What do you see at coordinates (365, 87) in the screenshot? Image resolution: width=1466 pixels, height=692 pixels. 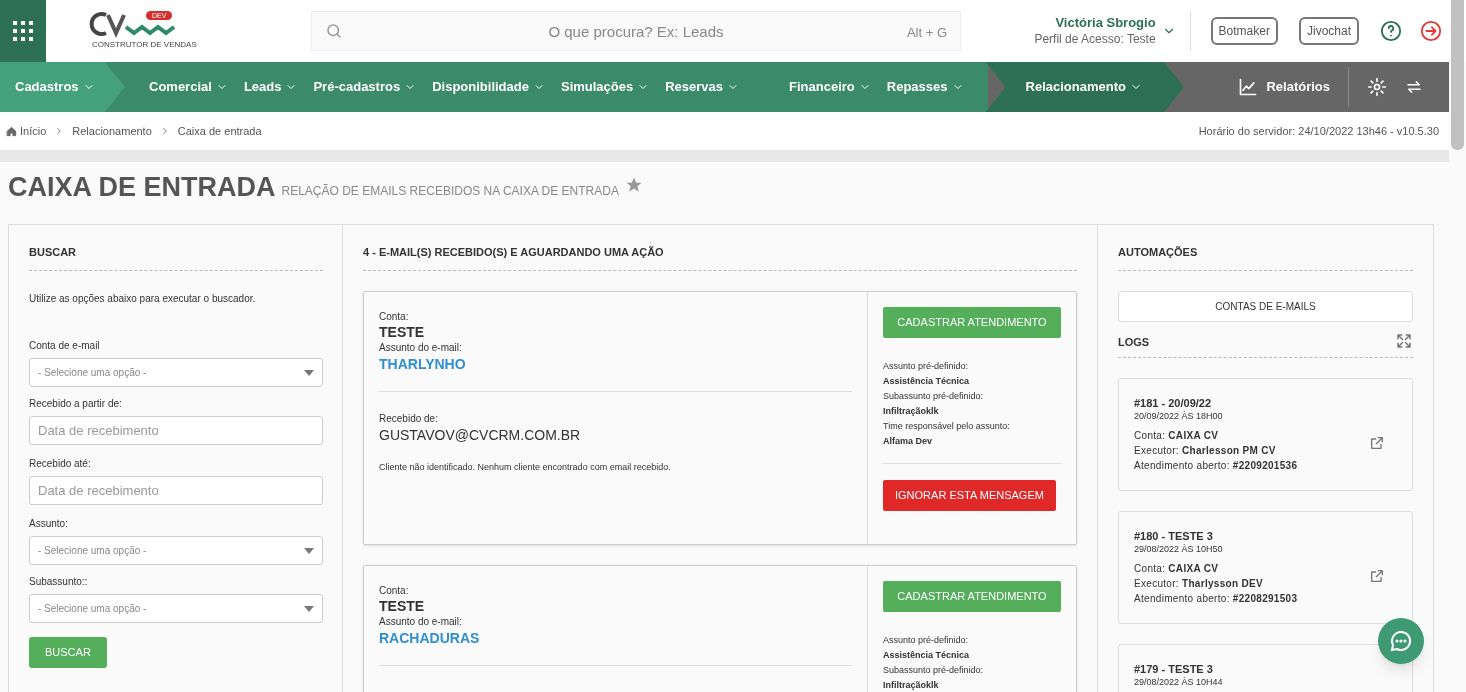 I see `nav-menu-item: Pré-cadastros` at bounding box center [365, 87].